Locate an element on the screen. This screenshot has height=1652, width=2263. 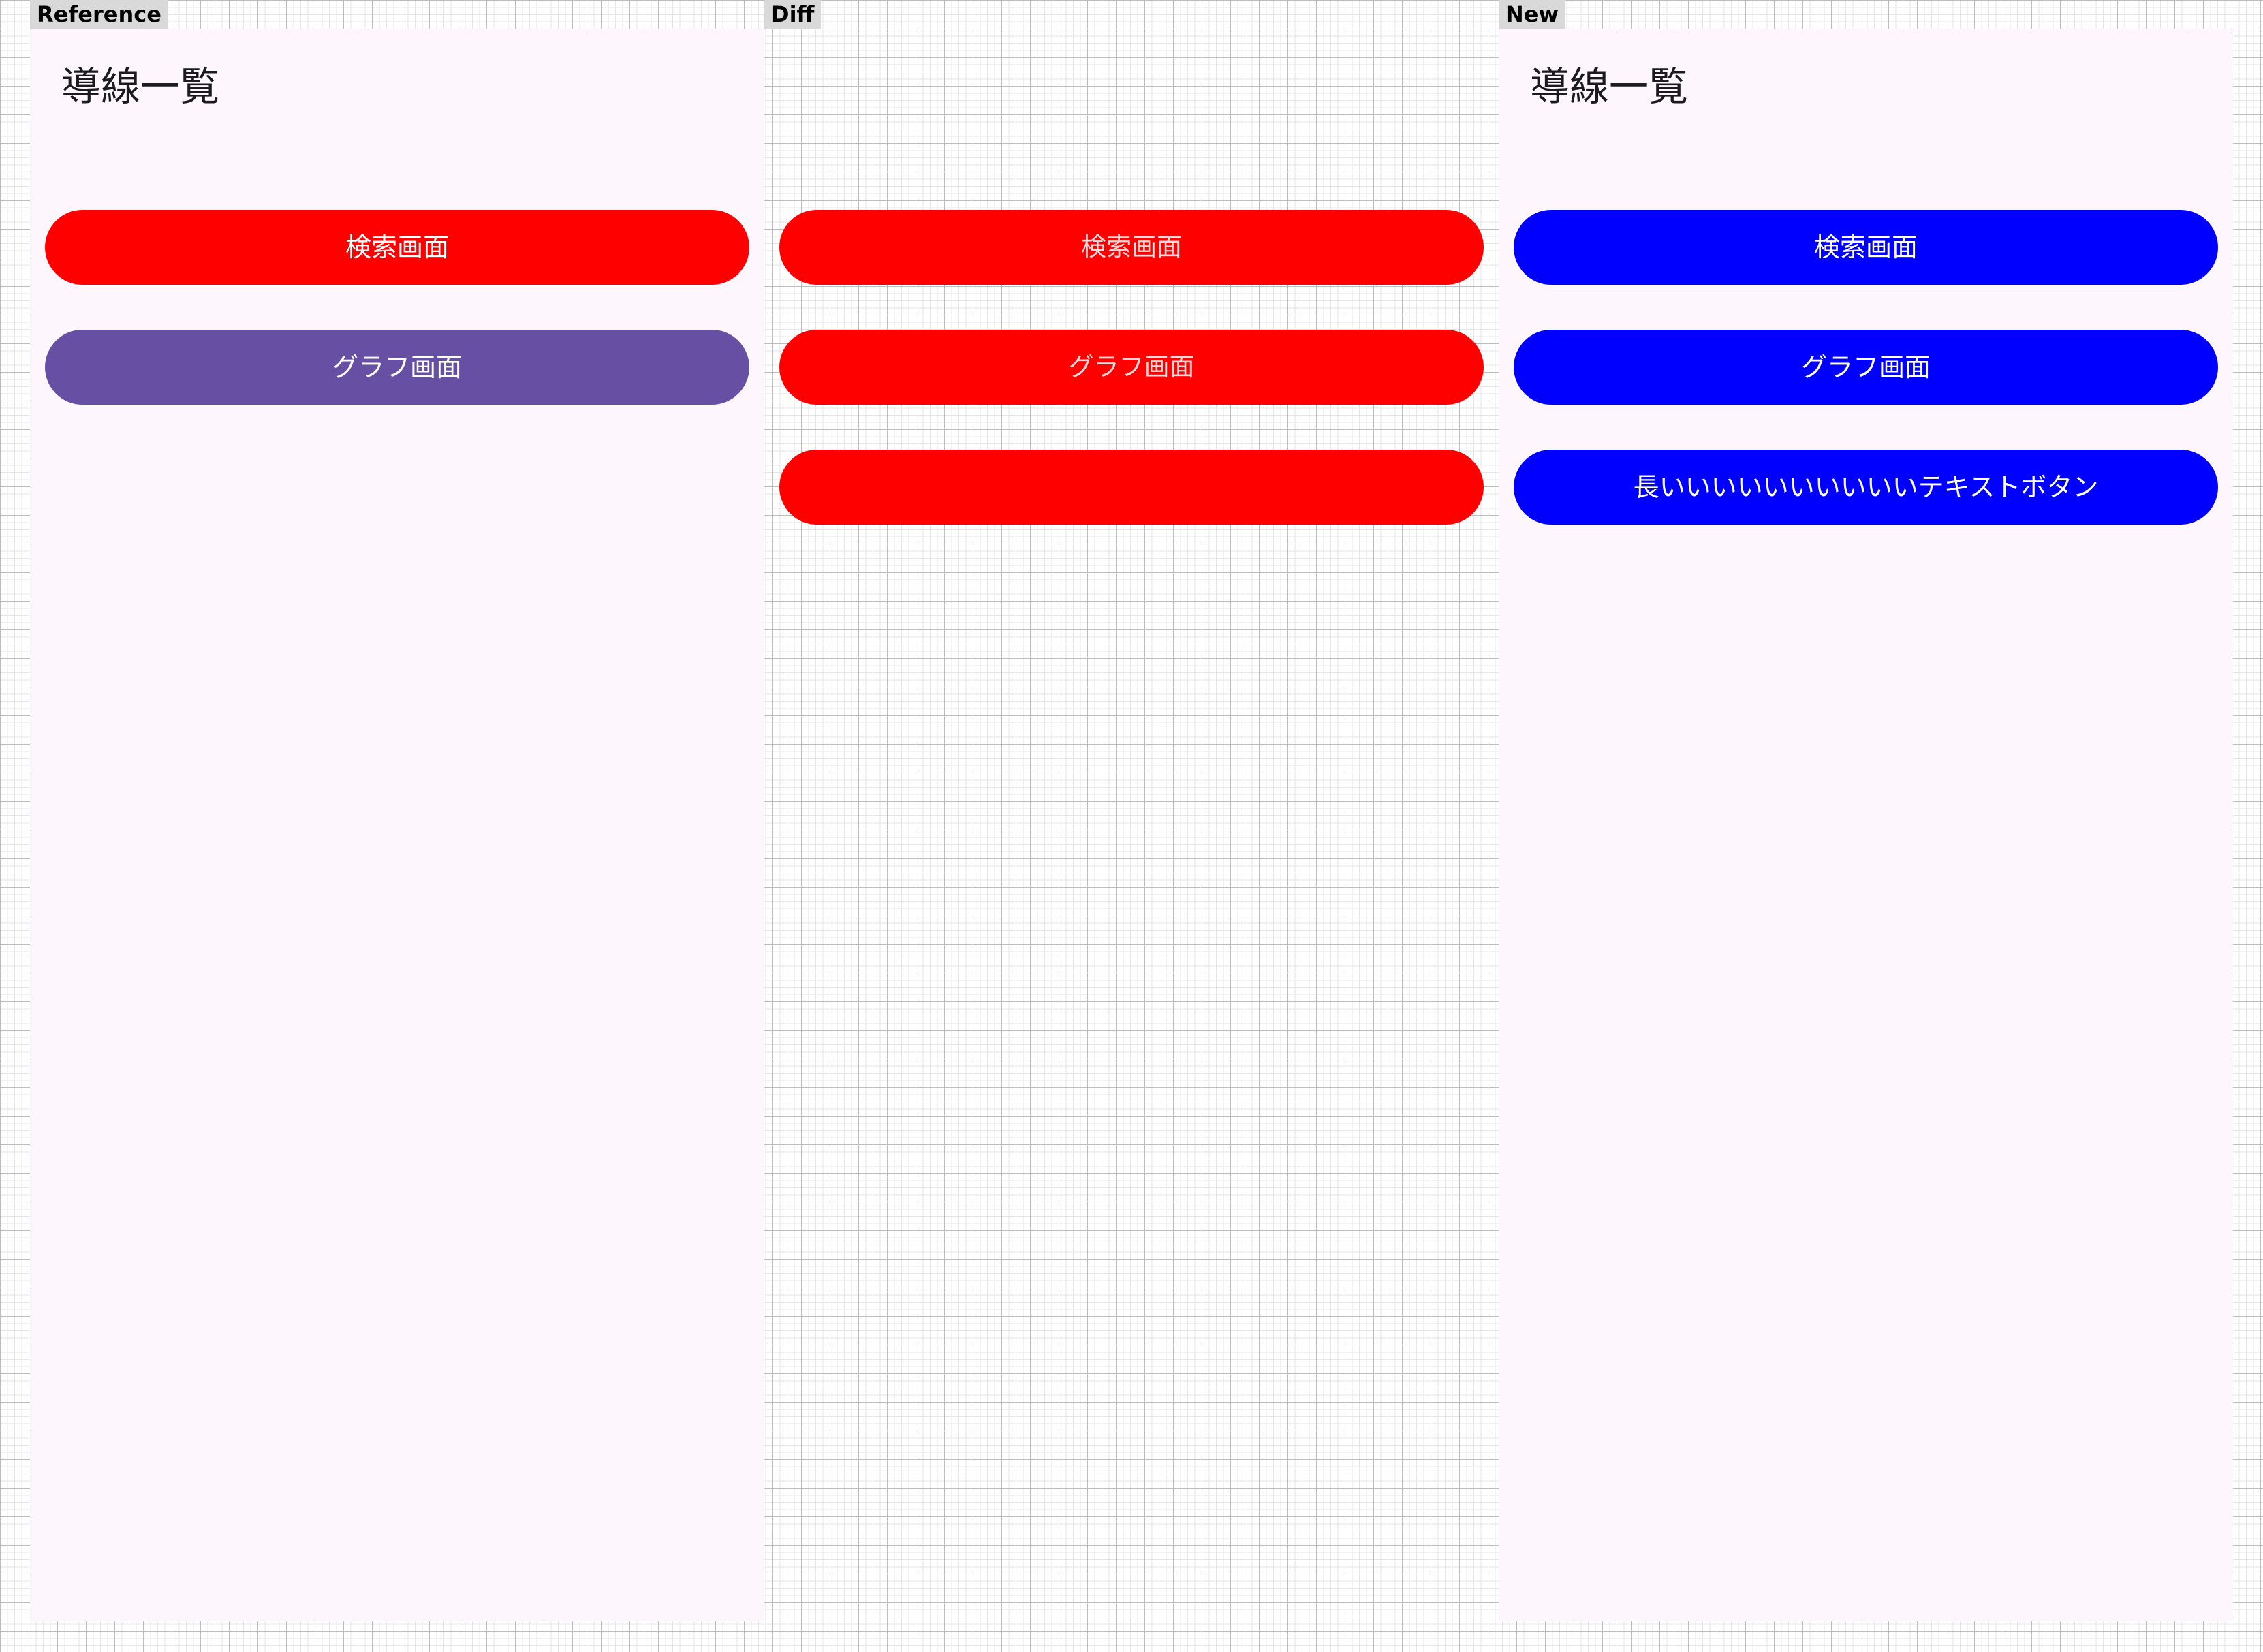
reference-panel-label: Reference is located at coordinates (99, 14).